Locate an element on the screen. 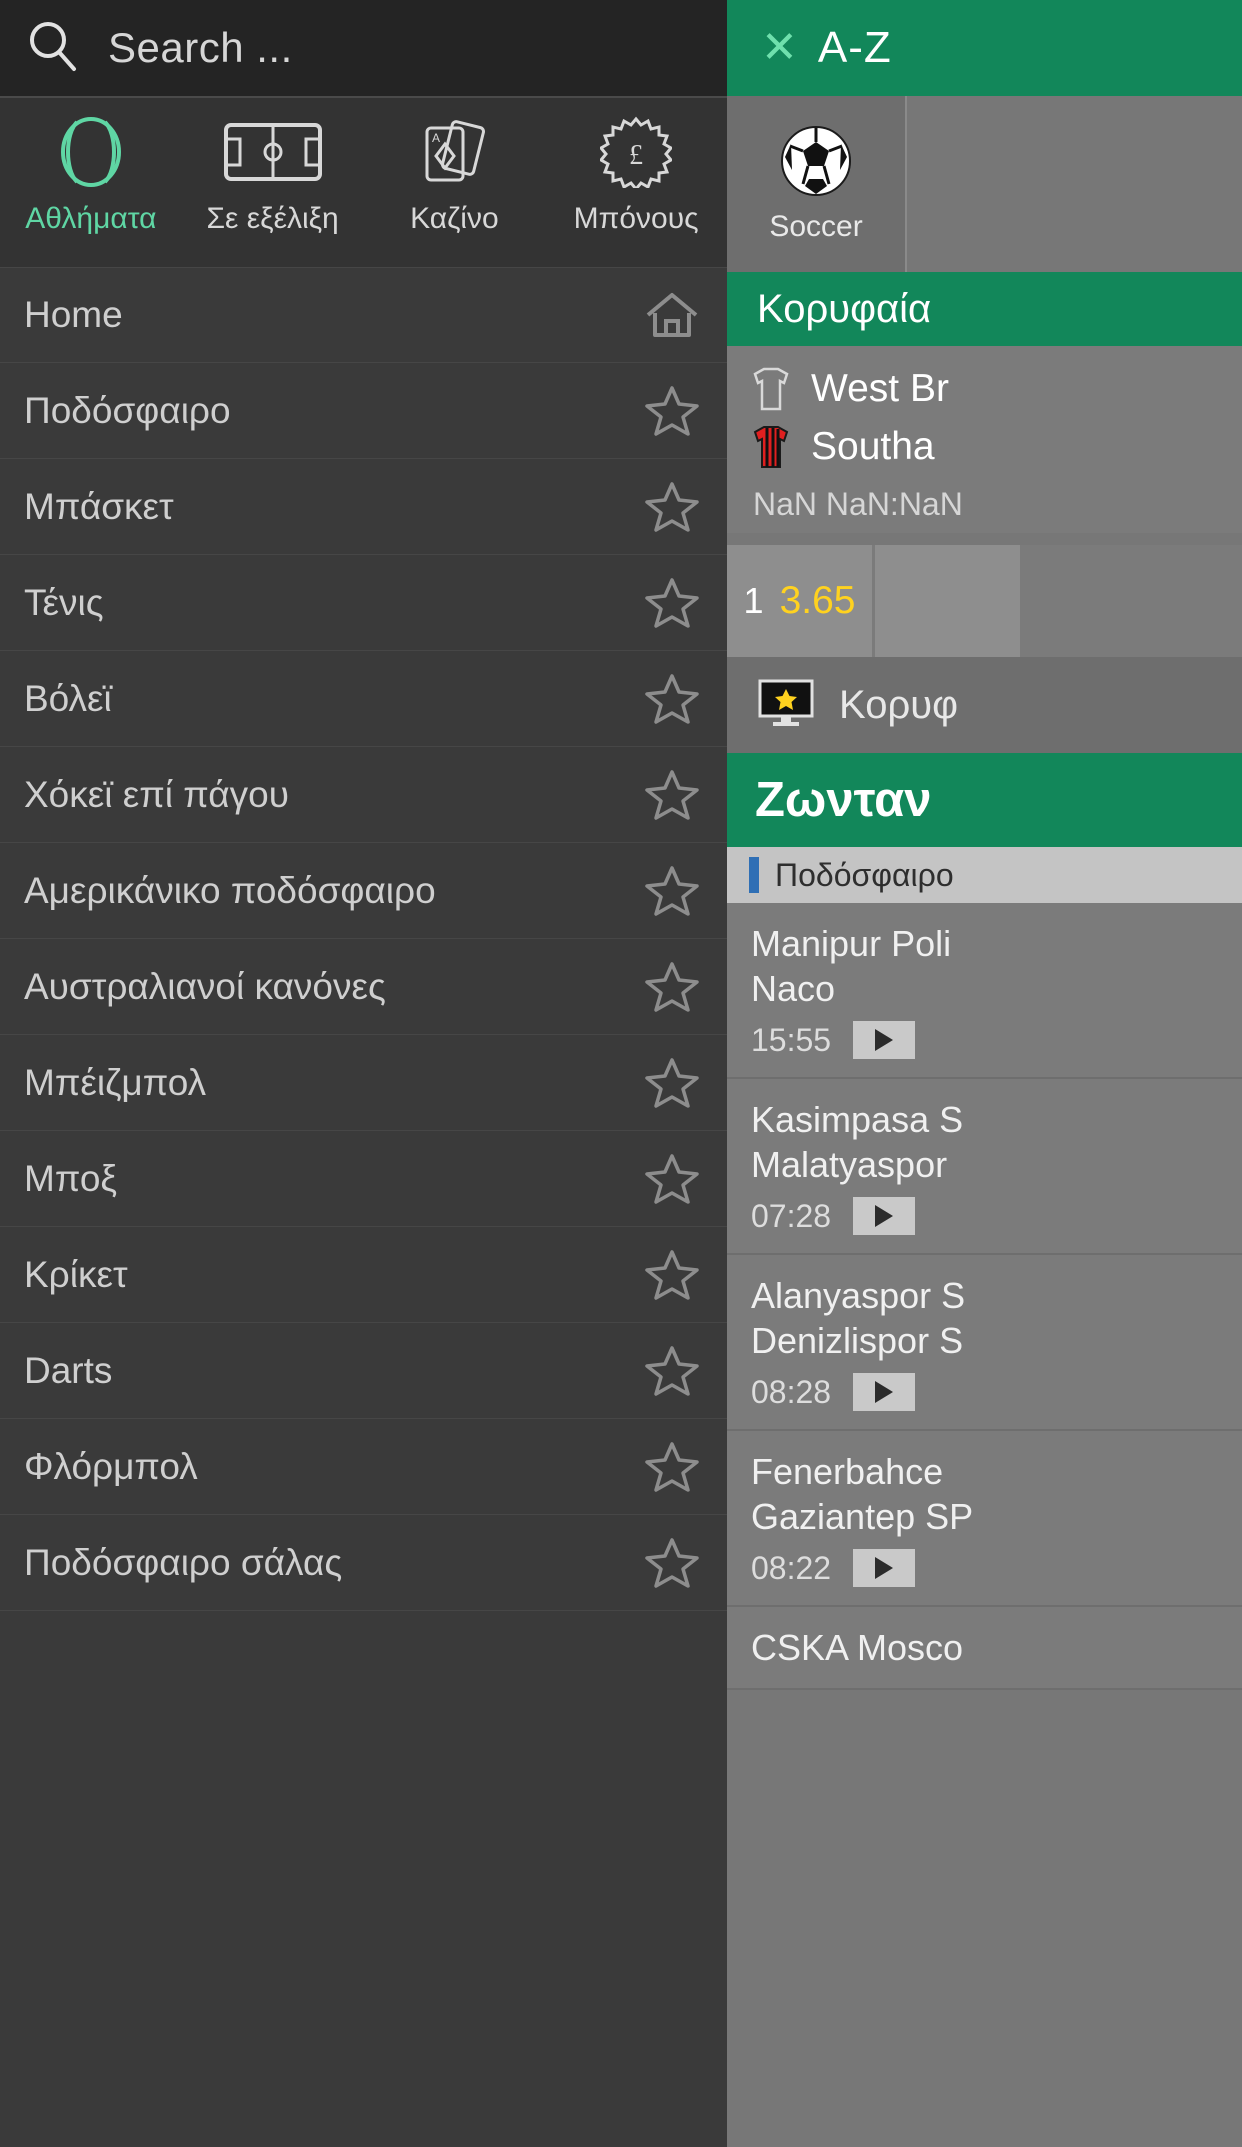  tv-star-icon is located at coordinates (786, 705).